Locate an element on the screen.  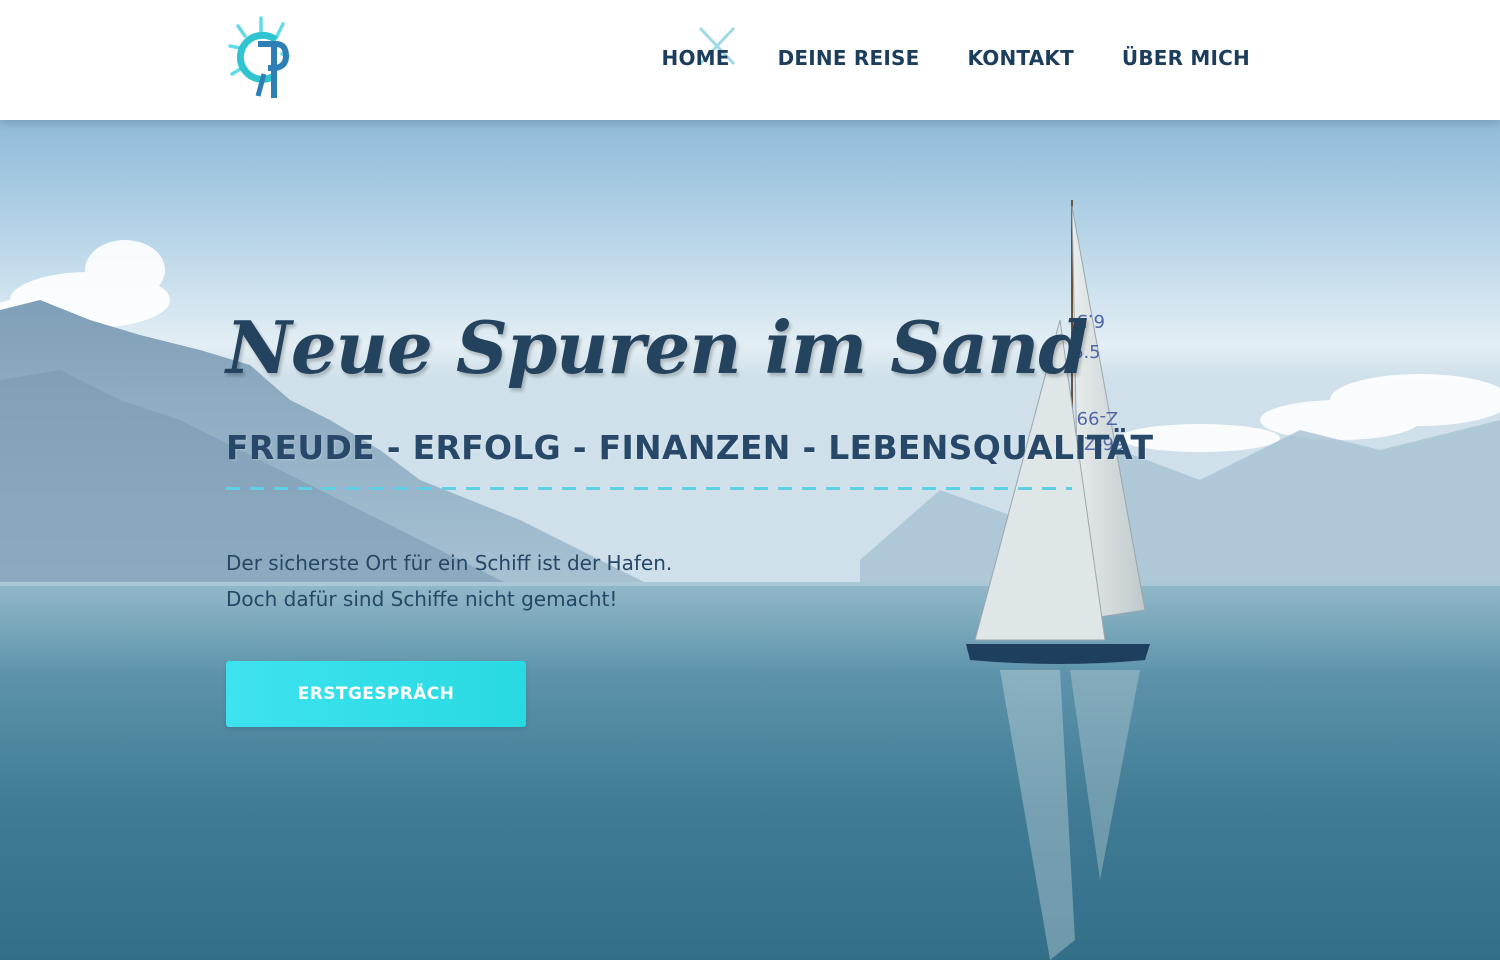
hero-title: Neue Spuren im Sand is located at coordinates (657, 347).